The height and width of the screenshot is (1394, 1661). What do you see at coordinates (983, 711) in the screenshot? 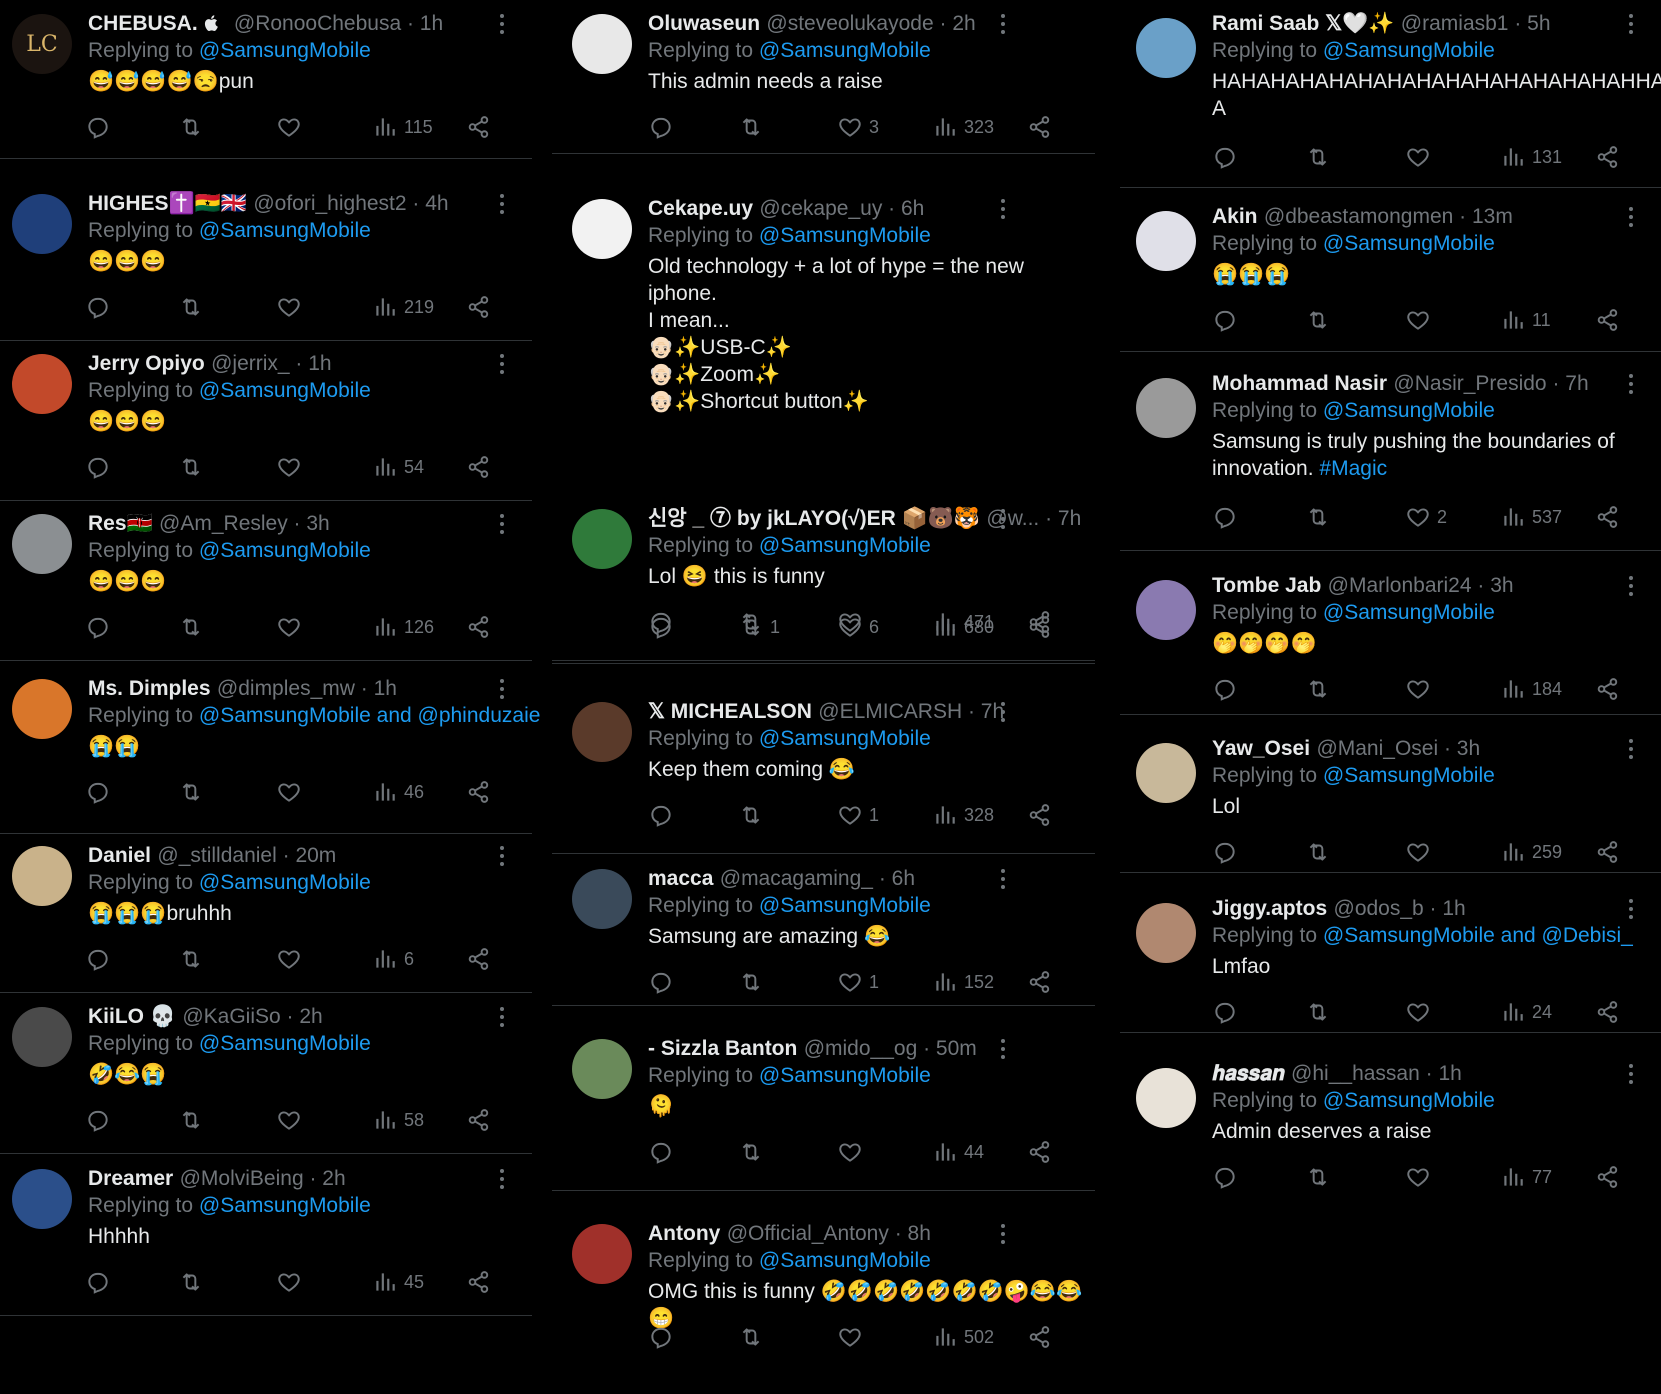
I see `timestamp: · 7h` at bounding box center [983, 711].